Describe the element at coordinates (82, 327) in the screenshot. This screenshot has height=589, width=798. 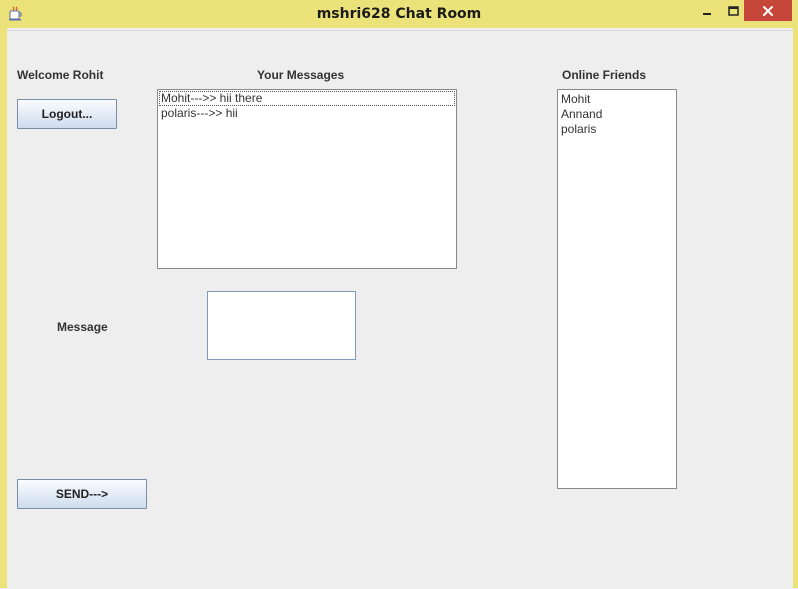
I see `message-label: Message` at that location.